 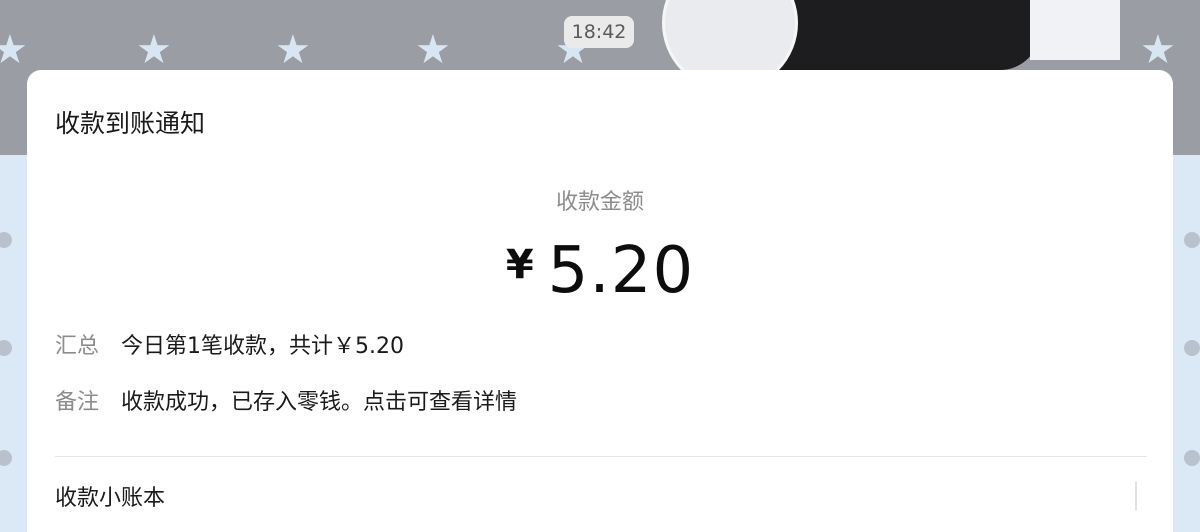 What do you see at coordinates (77, 346) in the screenshot?
I see `summary-label: 汇总` at bounding box center [77, 346].